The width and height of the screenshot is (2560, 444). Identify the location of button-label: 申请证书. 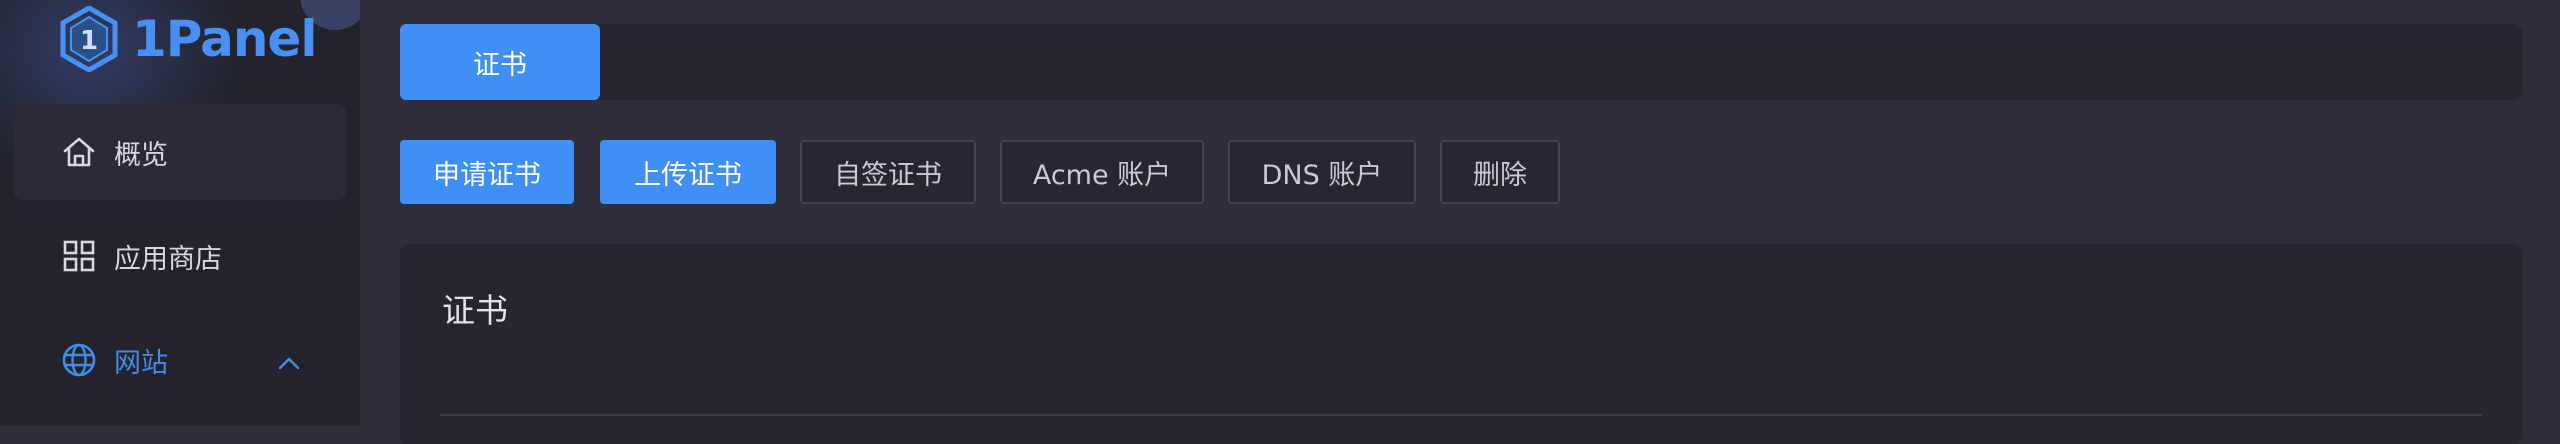
(487, 175).